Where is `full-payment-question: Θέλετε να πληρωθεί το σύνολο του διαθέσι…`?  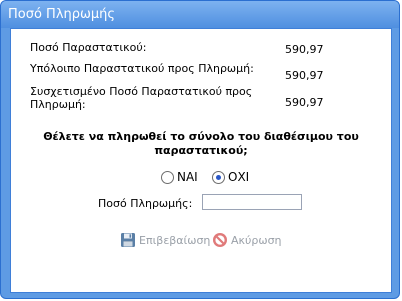 full-payment-question: Θέλετε να πληρωθεί το σύνολο του διαθέσι… is located at coordinates (201, 144).